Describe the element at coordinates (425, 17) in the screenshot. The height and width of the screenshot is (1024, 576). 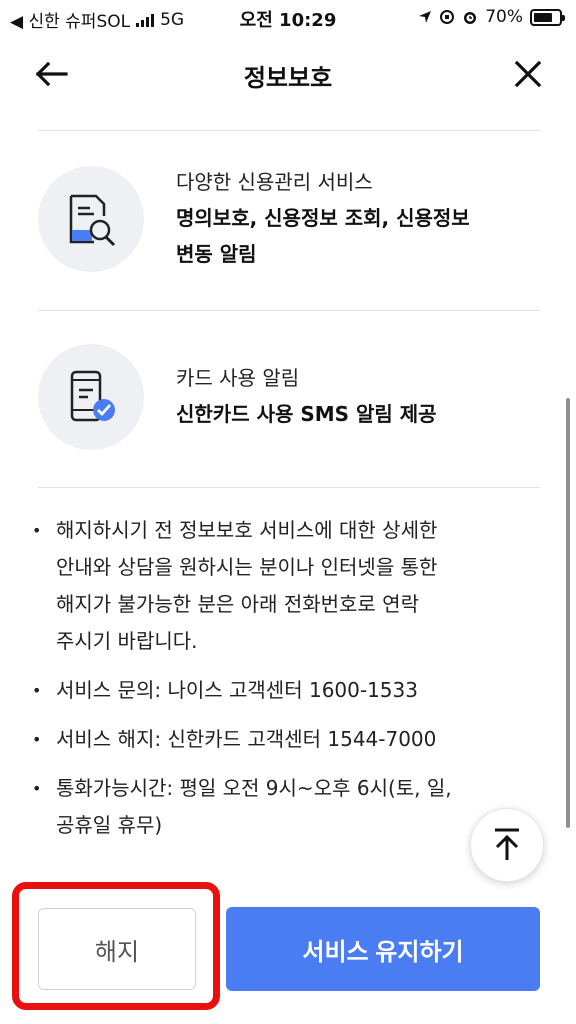
I see `location-arrow-icon` at that location.